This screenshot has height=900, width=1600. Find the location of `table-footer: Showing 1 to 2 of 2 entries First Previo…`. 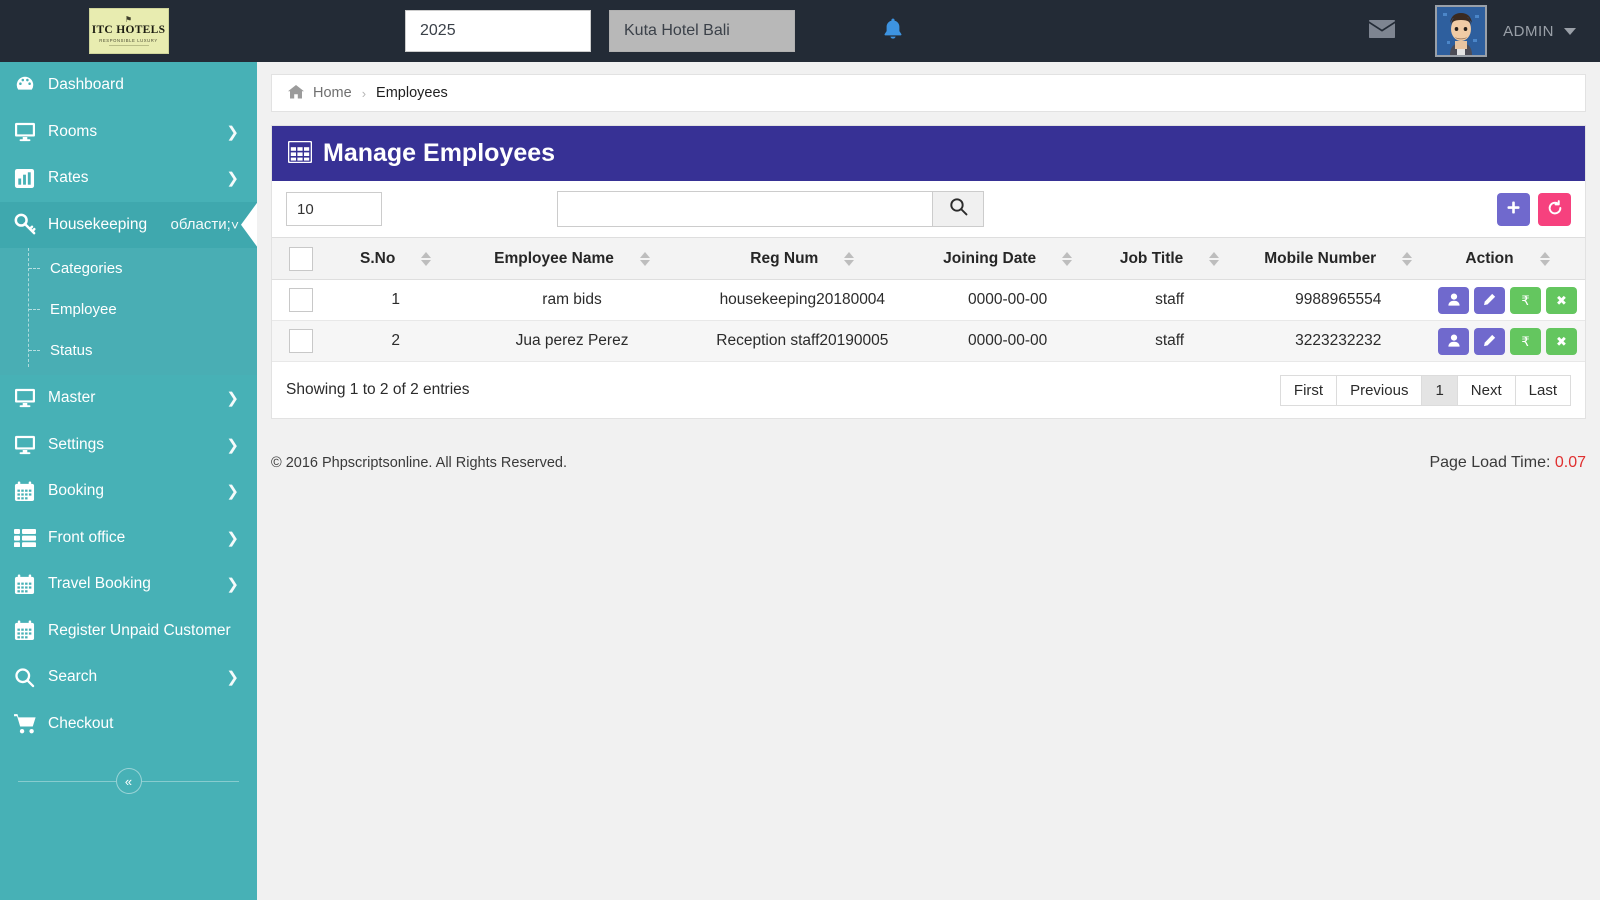

table-footer: Showing 1 to 2 of 2 entries First Previo… is located at coordinates (928, 390).